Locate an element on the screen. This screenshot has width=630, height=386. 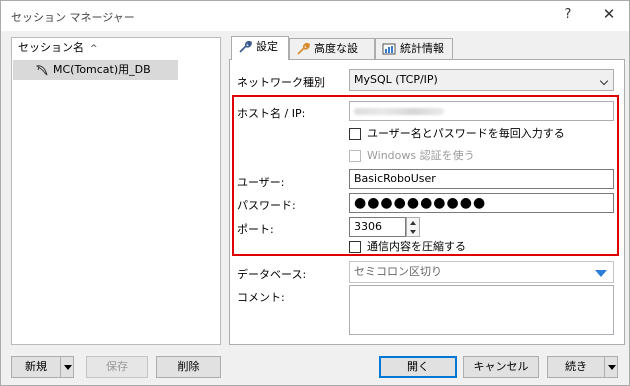
more-button: 続き is located at coordinates (576, 367).